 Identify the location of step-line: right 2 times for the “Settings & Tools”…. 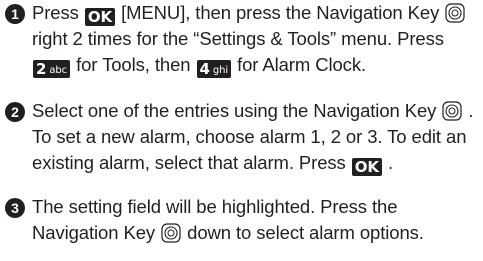
(238, 38).